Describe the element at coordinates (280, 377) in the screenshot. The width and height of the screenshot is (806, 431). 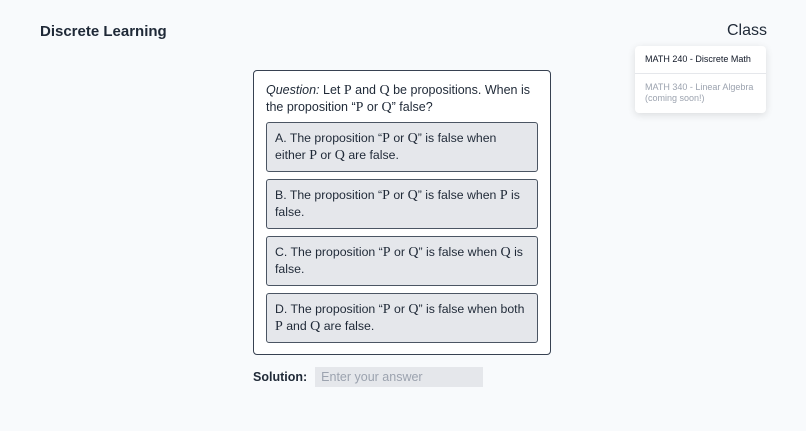
I see `solution-label: Solution:` at that location.